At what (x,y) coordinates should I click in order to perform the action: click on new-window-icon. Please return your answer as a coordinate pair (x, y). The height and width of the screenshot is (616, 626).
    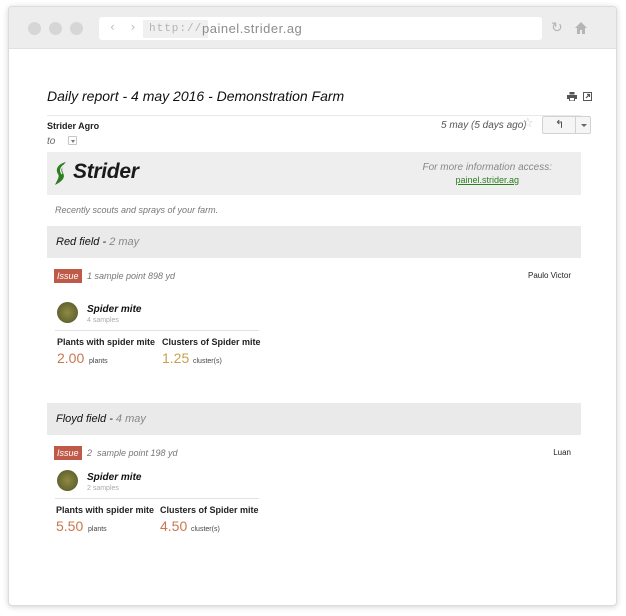
    Looking at the image, I should click on (587, 96).